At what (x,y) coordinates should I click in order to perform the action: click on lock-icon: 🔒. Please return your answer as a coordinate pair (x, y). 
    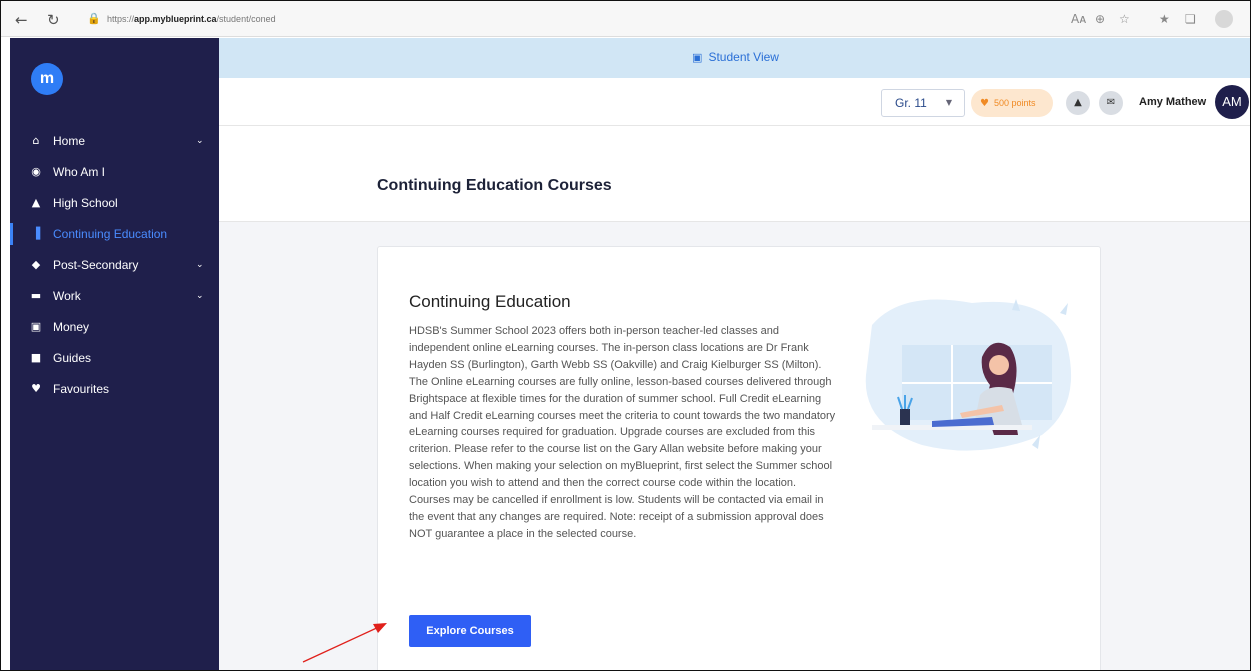
    Looking at the image, I should click on (94, 18).